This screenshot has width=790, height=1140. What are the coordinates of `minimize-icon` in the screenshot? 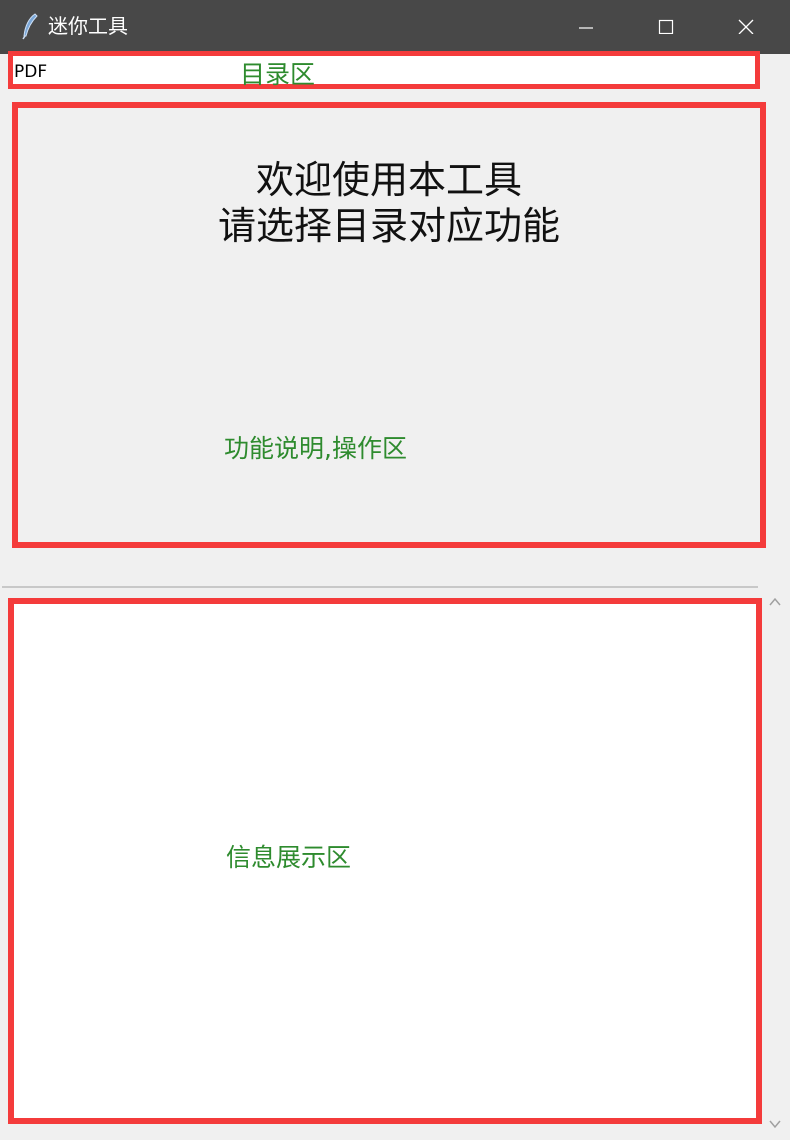 It's located at (586, 28).